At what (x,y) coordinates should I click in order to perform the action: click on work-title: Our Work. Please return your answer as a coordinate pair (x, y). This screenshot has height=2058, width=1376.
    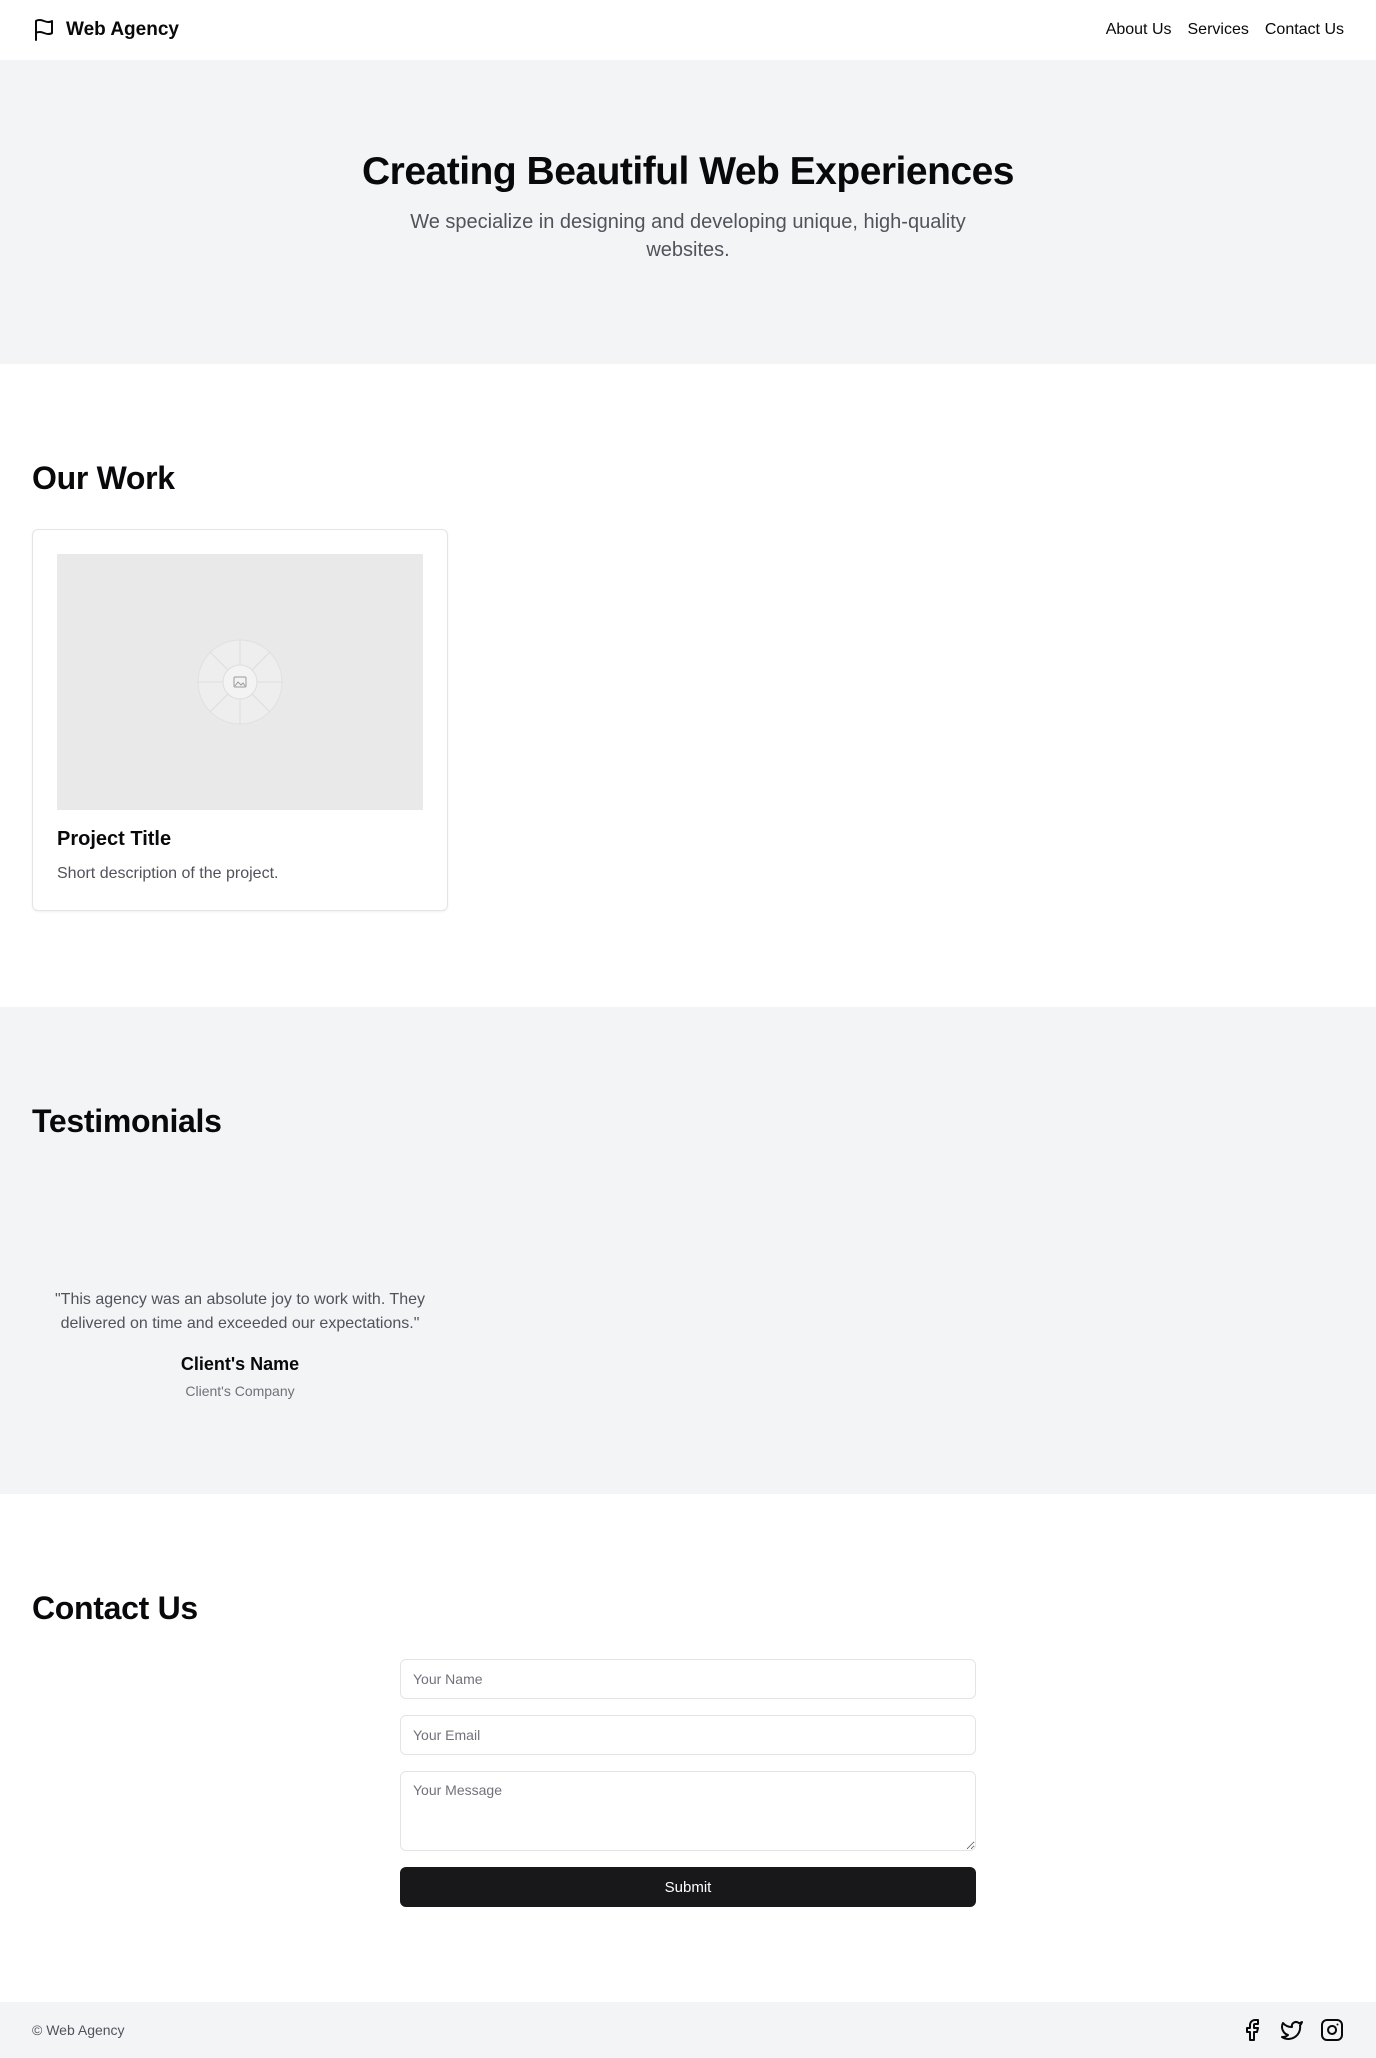
    Looking at the image, I should click on (103, 478).